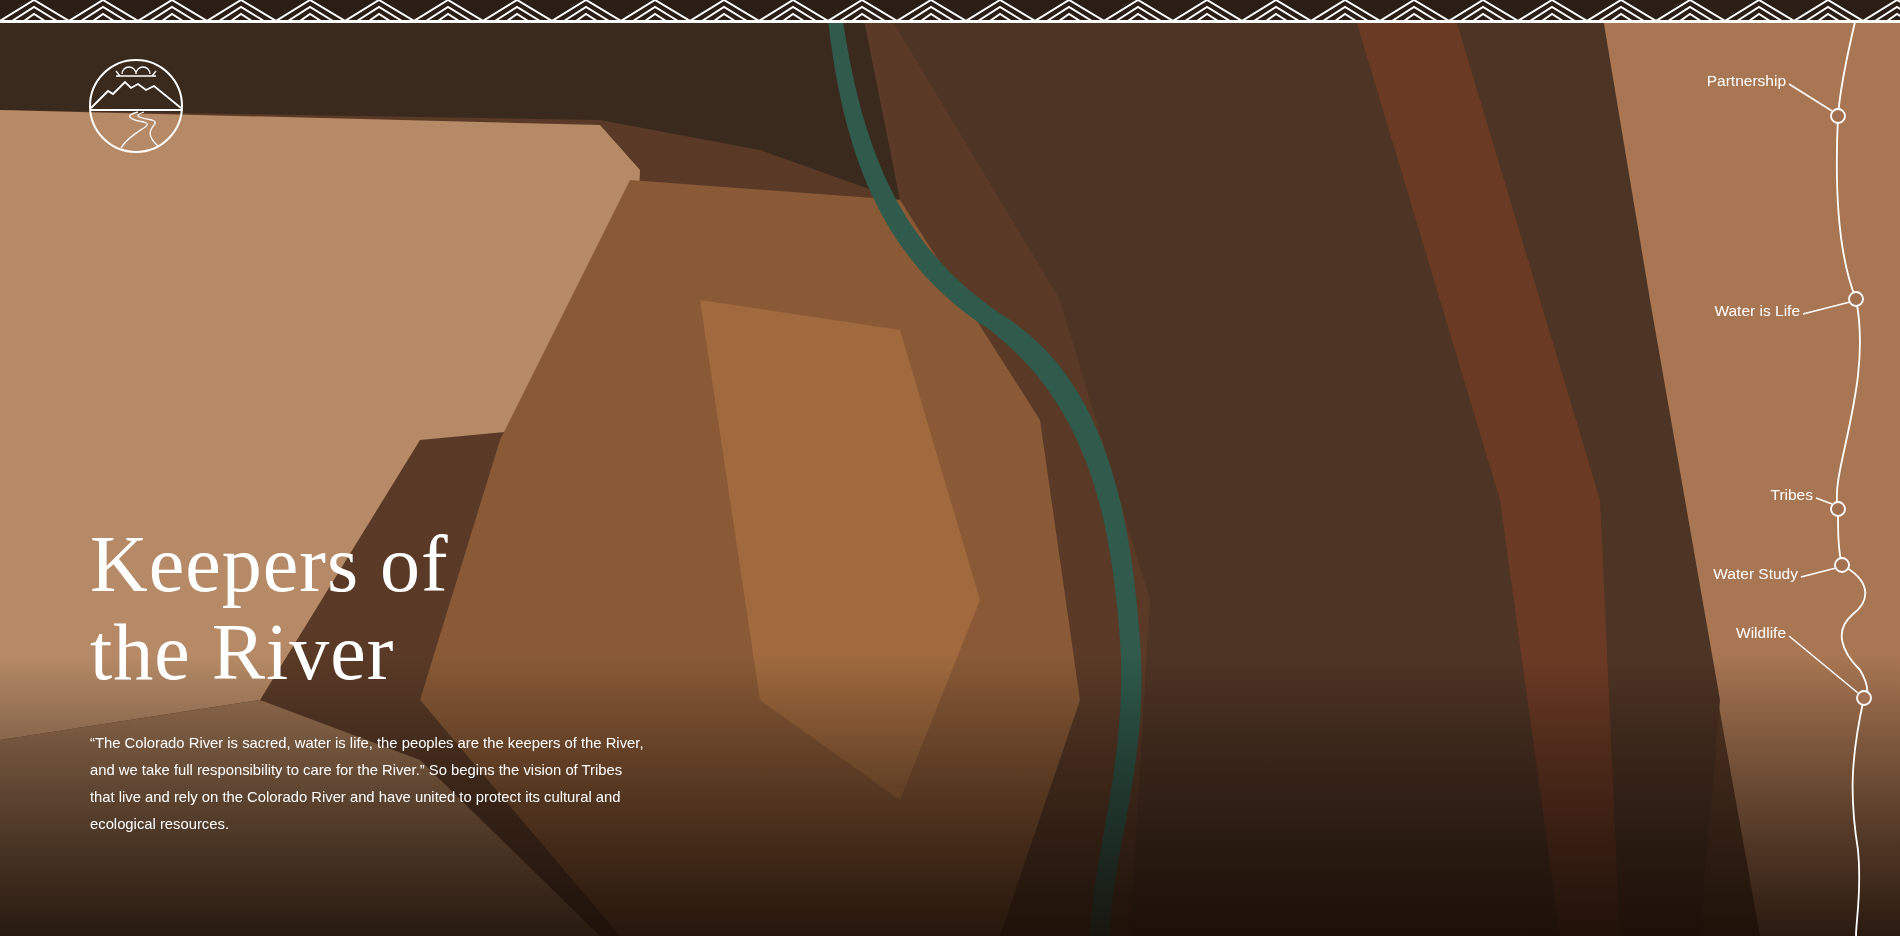 The width and height of the screenshot is (1900, 936). Describe the element at coordinates (1757, 311) in the screenshot. I see `nav-link: Water is Life` at that location.